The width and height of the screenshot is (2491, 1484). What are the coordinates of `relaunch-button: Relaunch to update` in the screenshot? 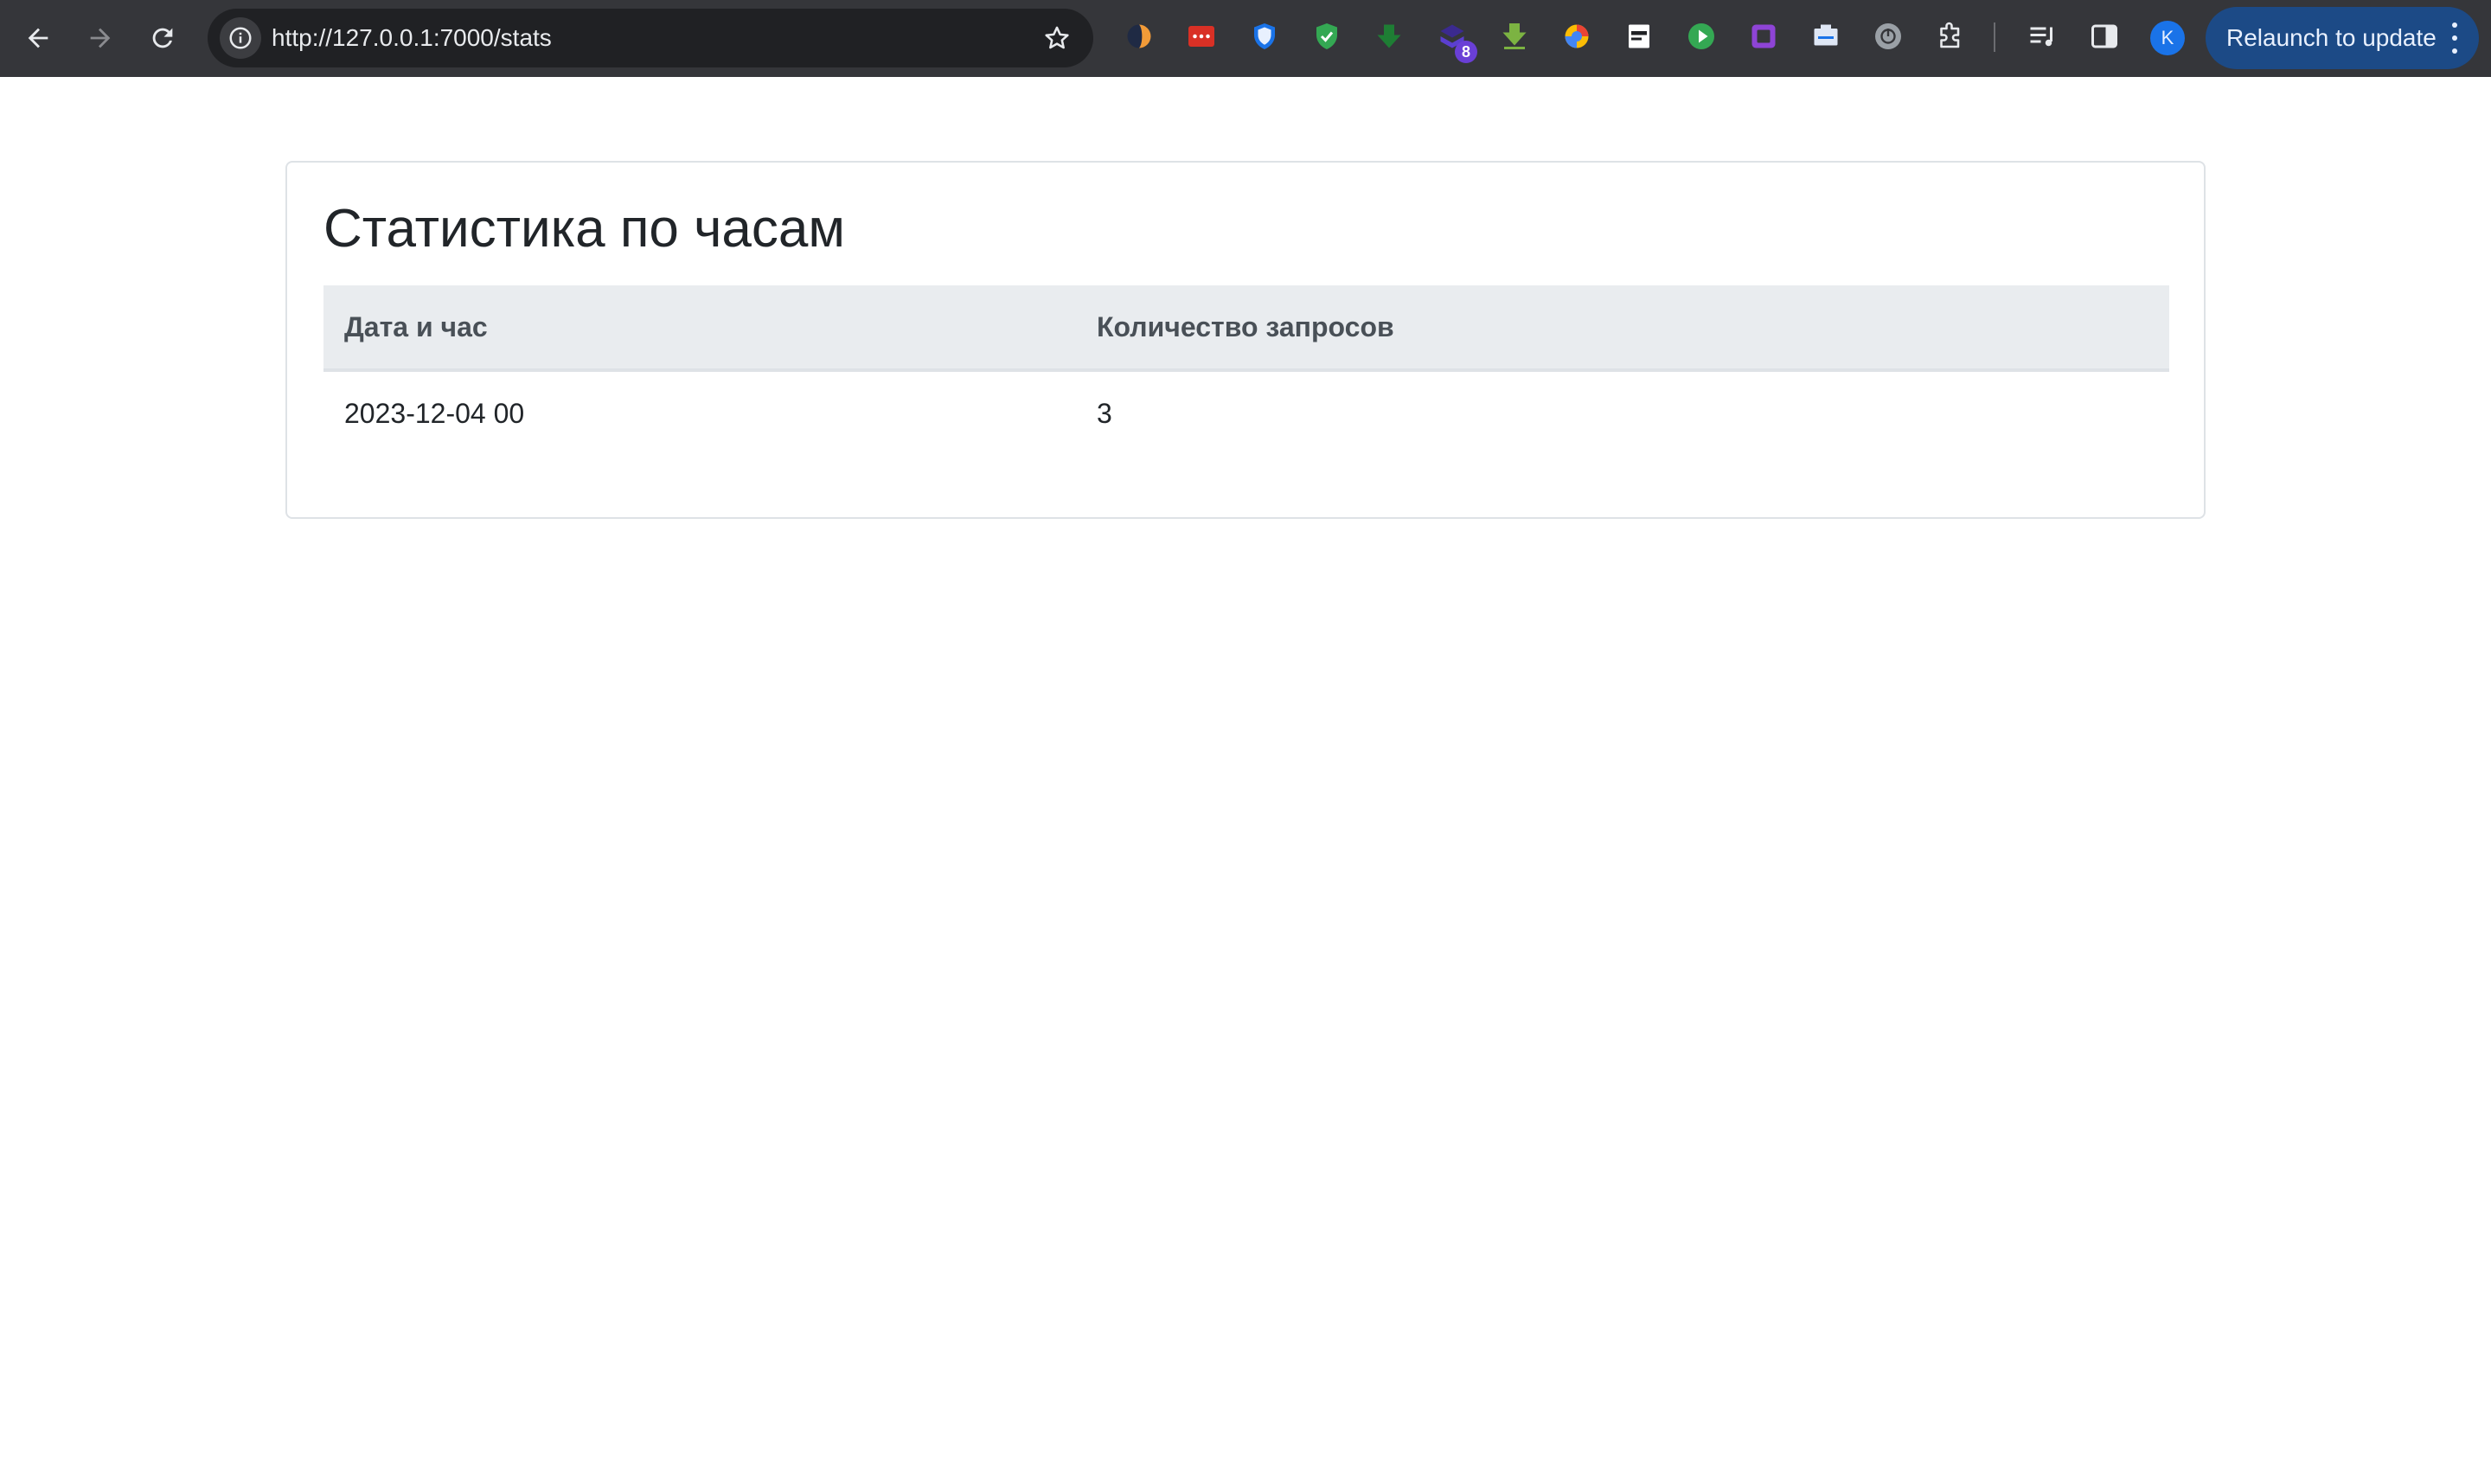 It's located at (2342, 38).